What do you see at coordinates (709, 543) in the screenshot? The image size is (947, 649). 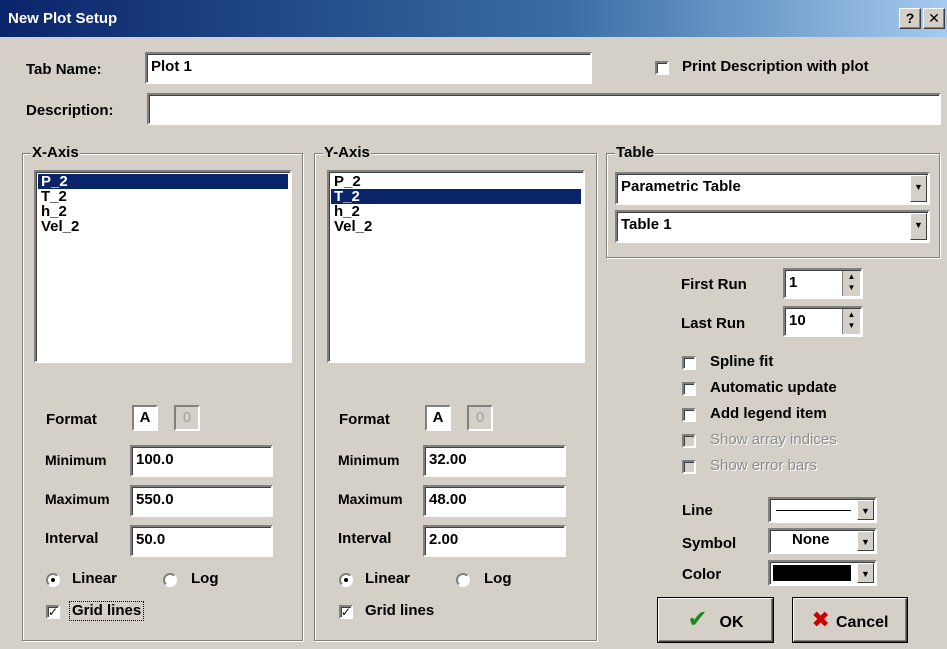 I see `symbol-label: Symbol` at bounding box center [709, 543].